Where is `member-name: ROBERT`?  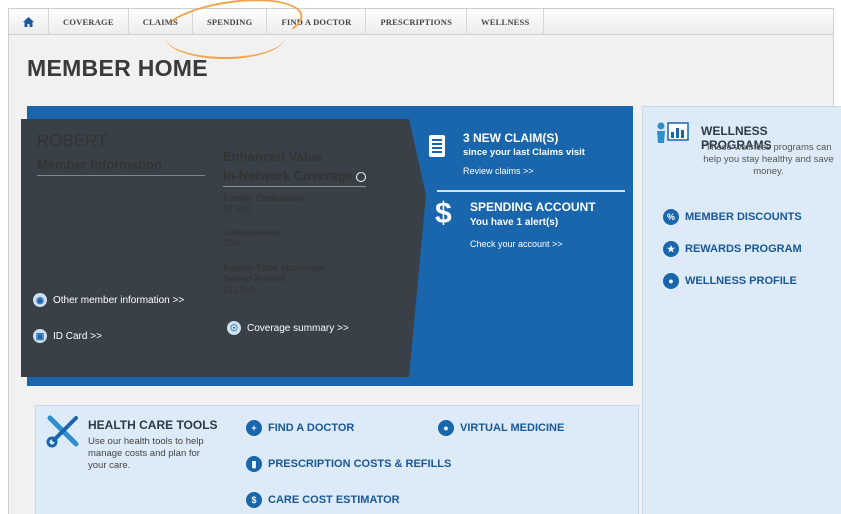 member-name: ROBERT is located at coordinates (72, 140).